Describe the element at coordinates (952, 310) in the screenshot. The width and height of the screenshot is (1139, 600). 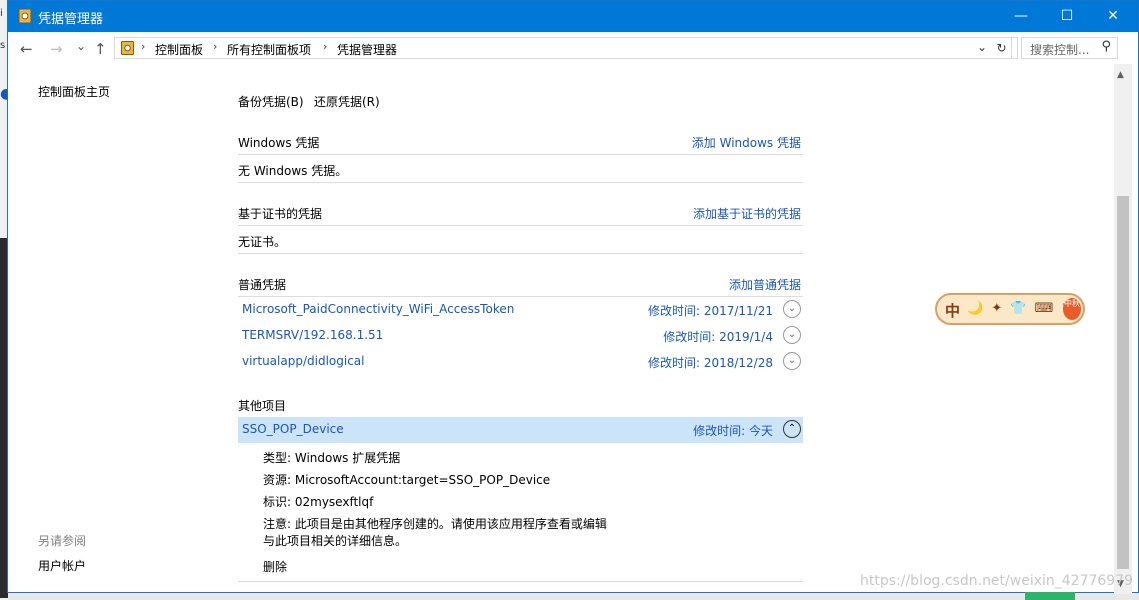
I see `ime-mode-label: 中` at that location.